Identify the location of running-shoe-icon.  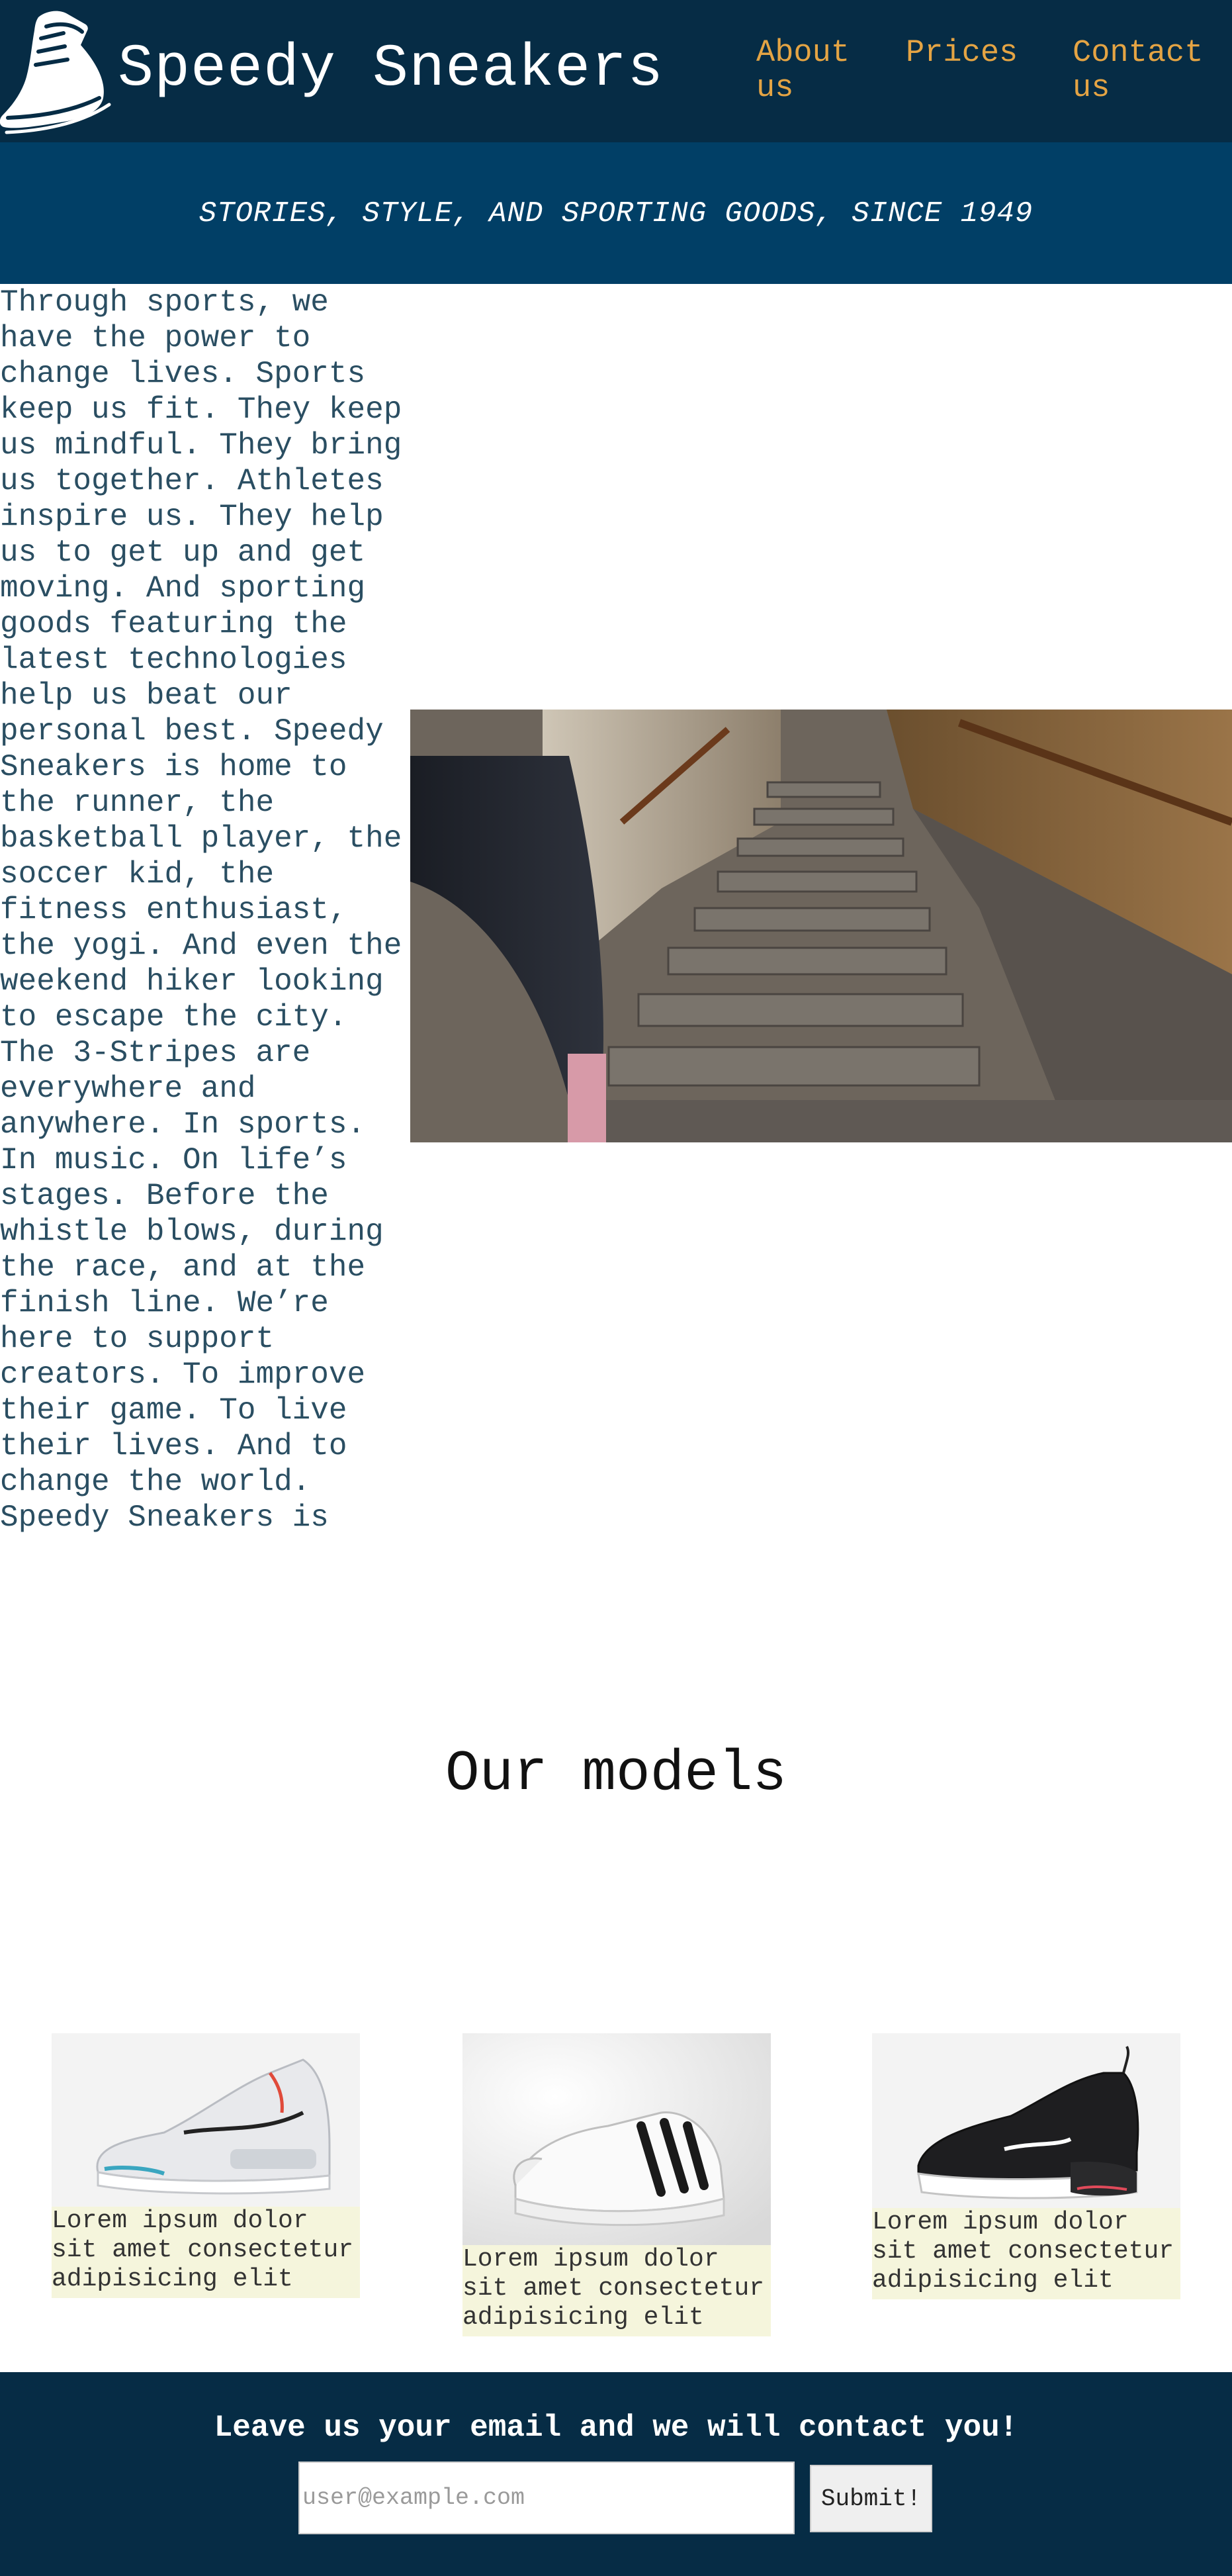
(56, 69).